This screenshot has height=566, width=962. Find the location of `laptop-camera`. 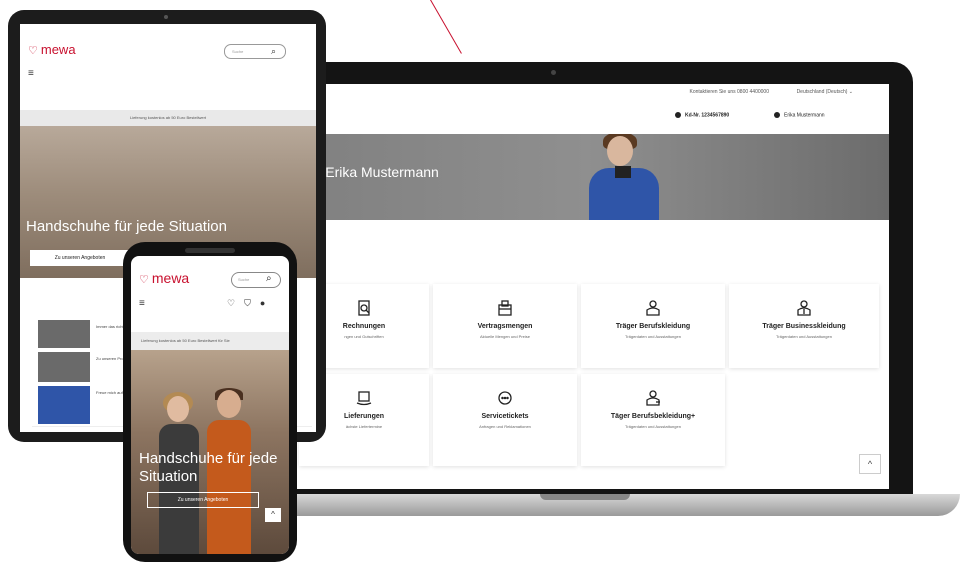

laptop-camera is located at coordinates (553, 72).